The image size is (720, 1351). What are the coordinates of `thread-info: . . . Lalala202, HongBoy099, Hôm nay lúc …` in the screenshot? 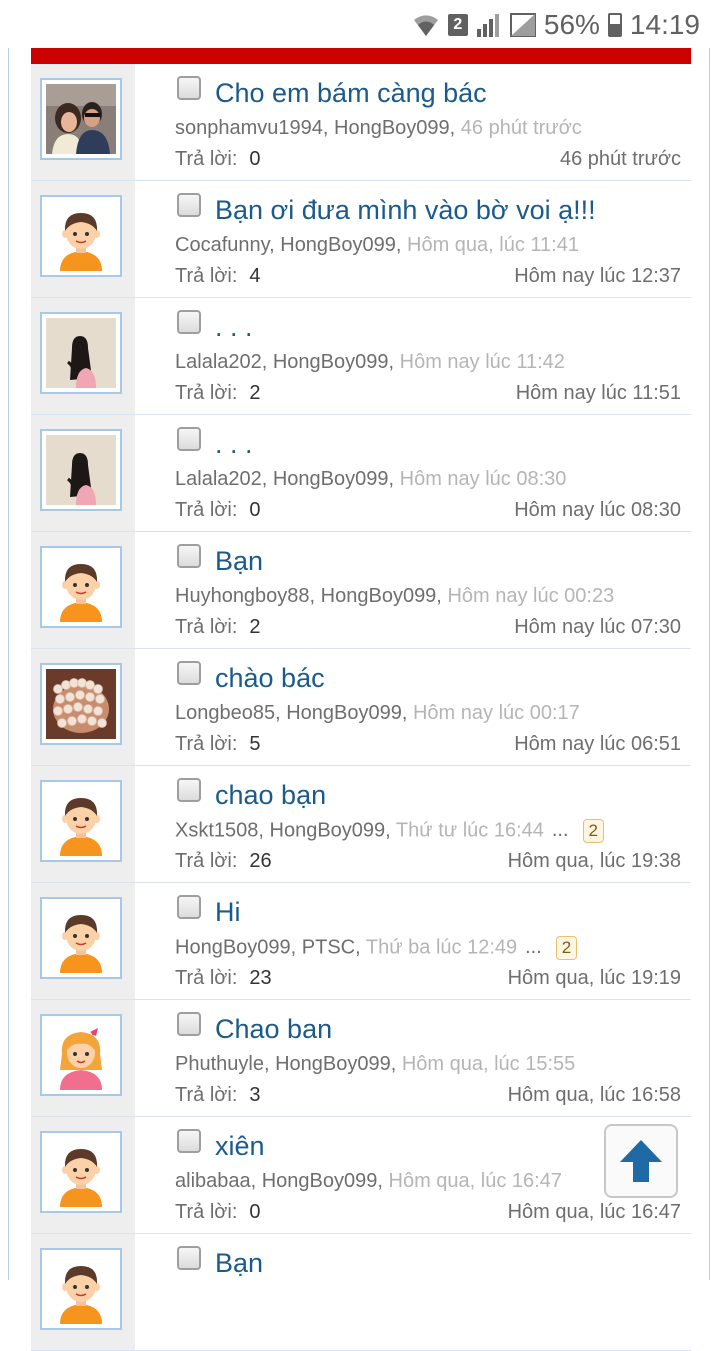 It's located at (413, 356).